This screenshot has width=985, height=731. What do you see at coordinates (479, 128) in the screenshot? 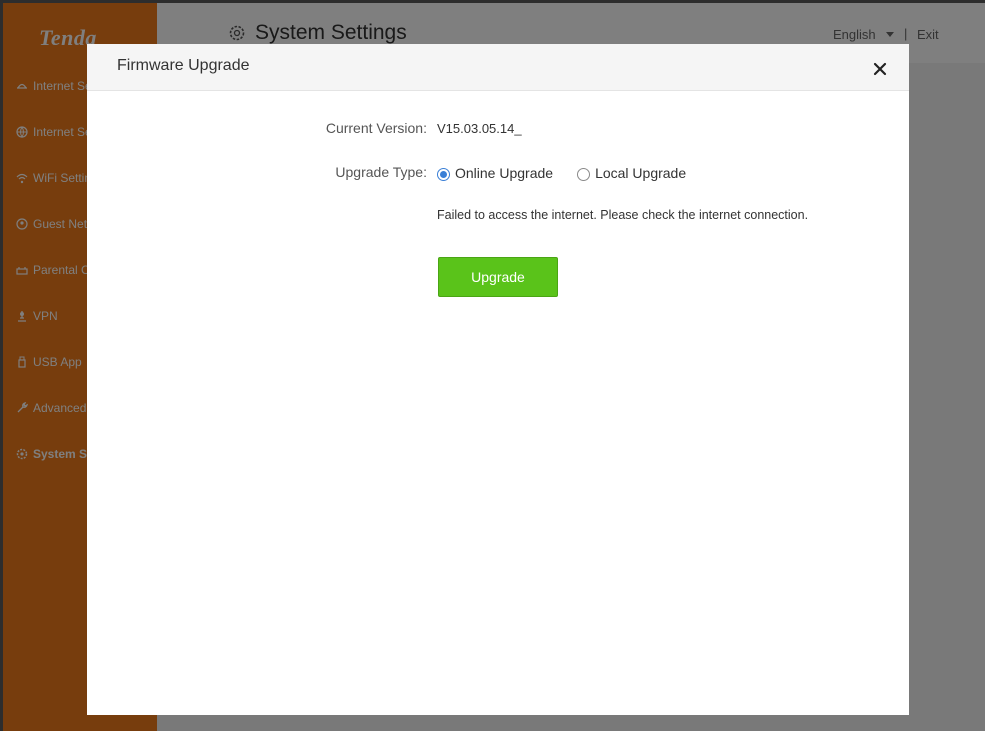
I see `current-version-value: V15.03.05.14_` at bounding box center [479, 128].